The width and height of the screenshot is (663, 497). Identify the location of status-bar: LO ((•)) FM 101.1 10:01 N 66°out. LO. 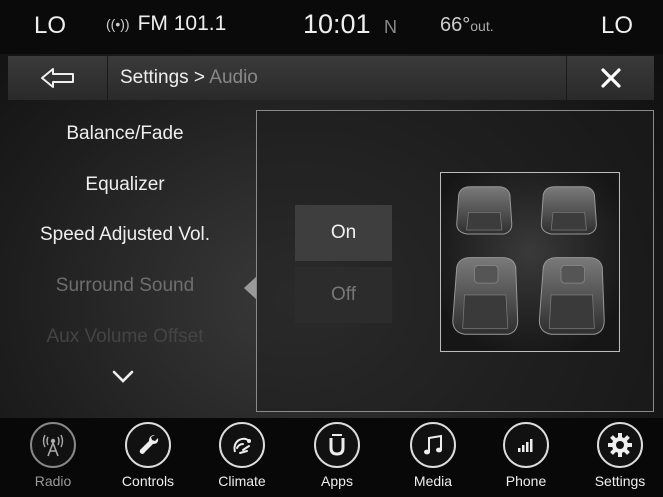
(331, 27).